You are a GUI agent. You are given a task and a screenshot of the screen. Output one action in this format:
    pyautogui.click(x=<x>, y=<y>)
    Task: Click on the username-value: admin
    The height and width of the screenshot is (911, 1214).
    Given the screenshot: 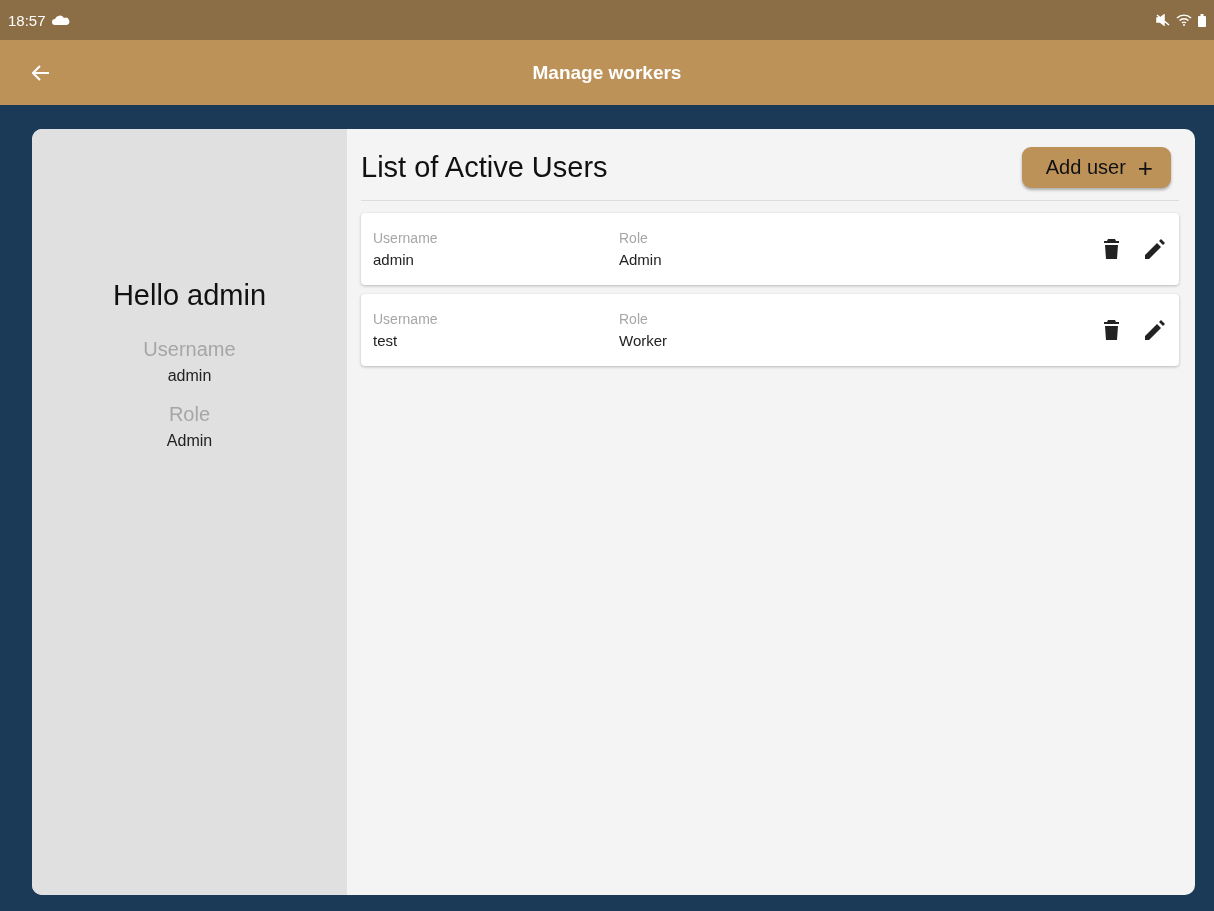 What is the action you would take?
    pyautogui.click(x=394, y=259)
    